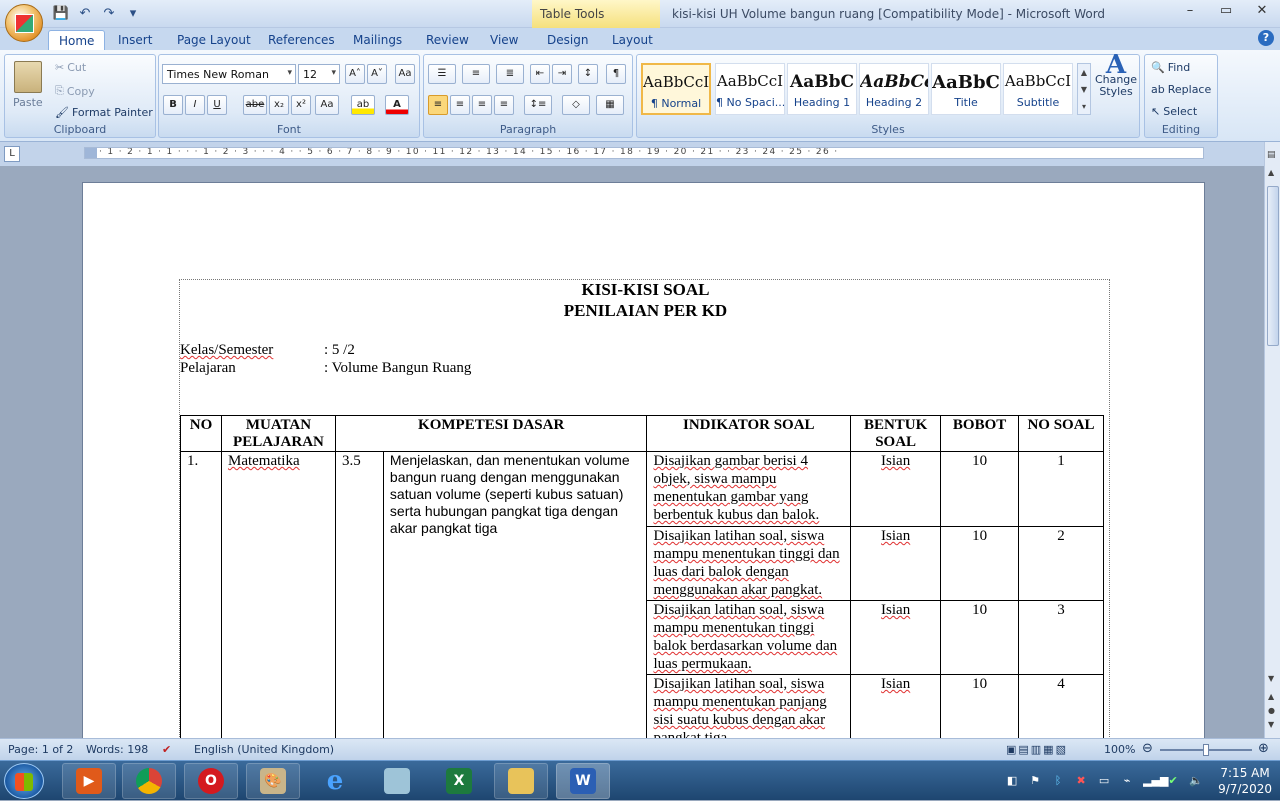 The height and width of the screenshot is (801, 1280). Describe the element at coordinates (301, 105) in the screenshot. I see `superscript-button: x²` at that location.